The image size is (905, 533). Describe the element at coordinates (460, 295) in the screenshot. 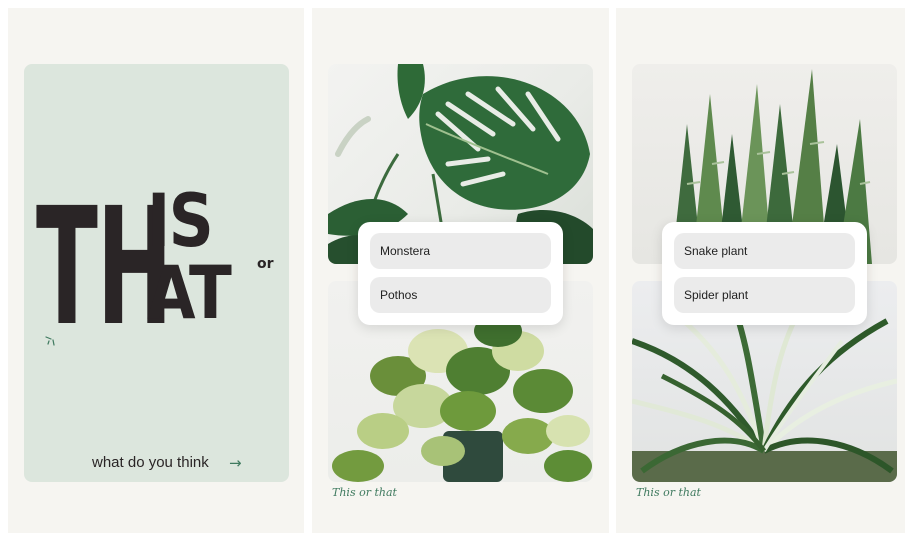

I see `option-pothos: Pothos` at that location.